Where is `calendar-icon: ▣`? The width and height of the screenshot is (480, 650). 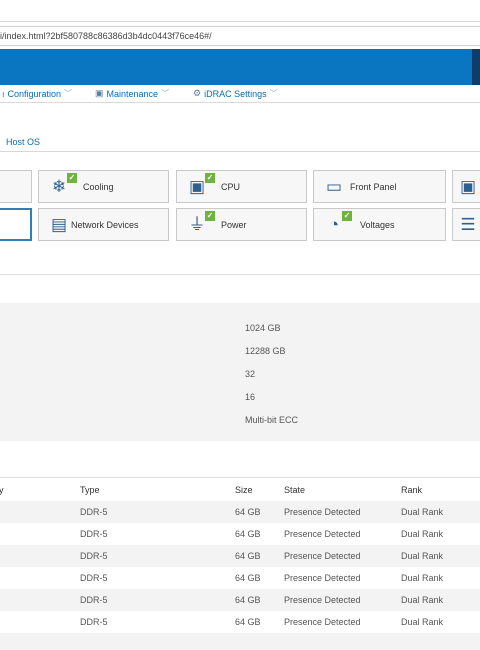 calendar-icon: ▣ is located at coordinates (99, 93).